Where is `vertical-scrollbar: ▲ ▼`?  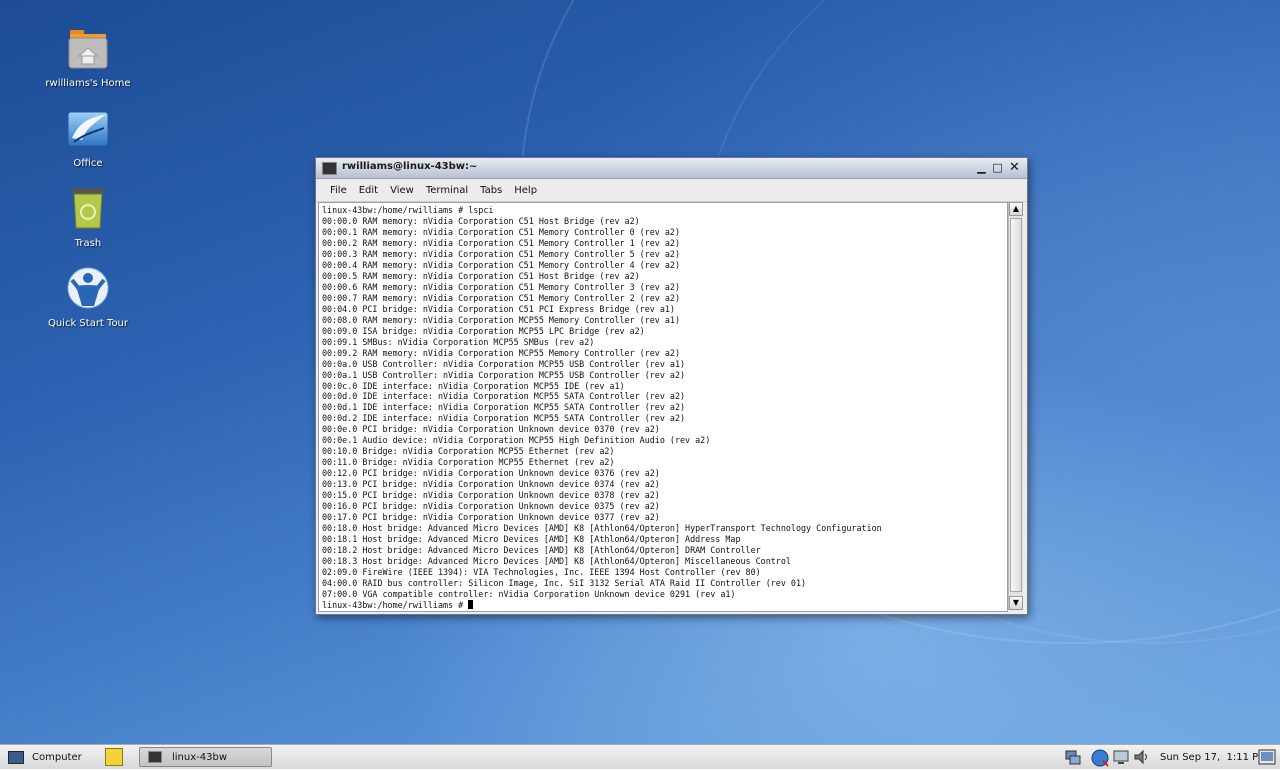 vertical-scrollbar: ▲ ▼ is located at coordinates (1015, 406).